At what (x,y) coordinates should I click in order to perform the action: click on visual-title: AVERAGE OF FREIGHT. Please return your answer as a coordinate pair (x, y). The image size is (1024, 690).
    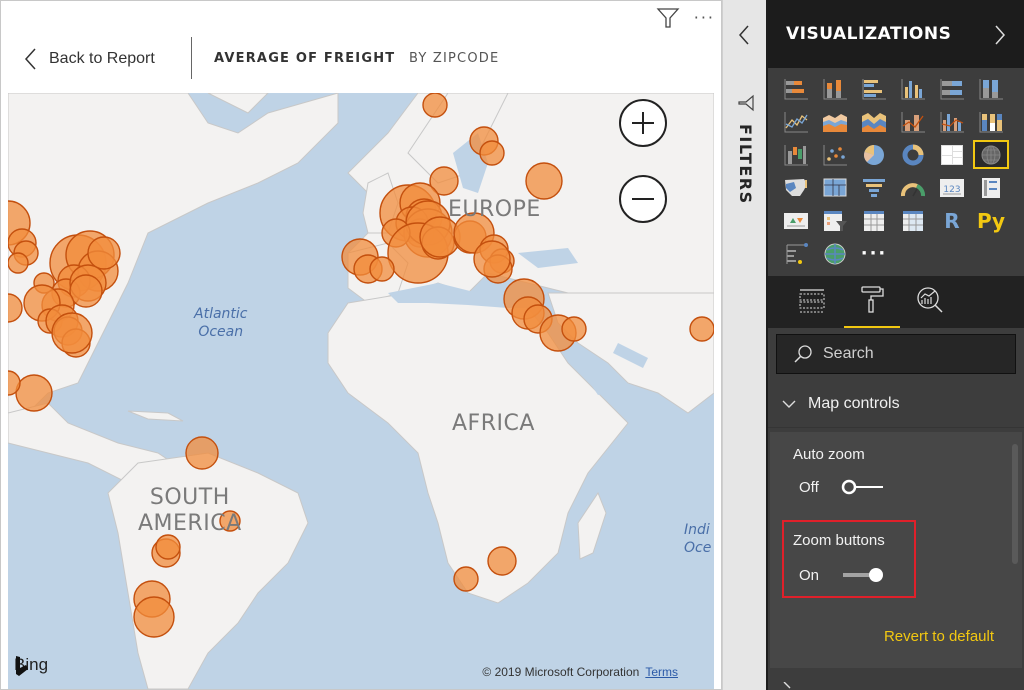
    Looking at the image, I should click on (305, 58).